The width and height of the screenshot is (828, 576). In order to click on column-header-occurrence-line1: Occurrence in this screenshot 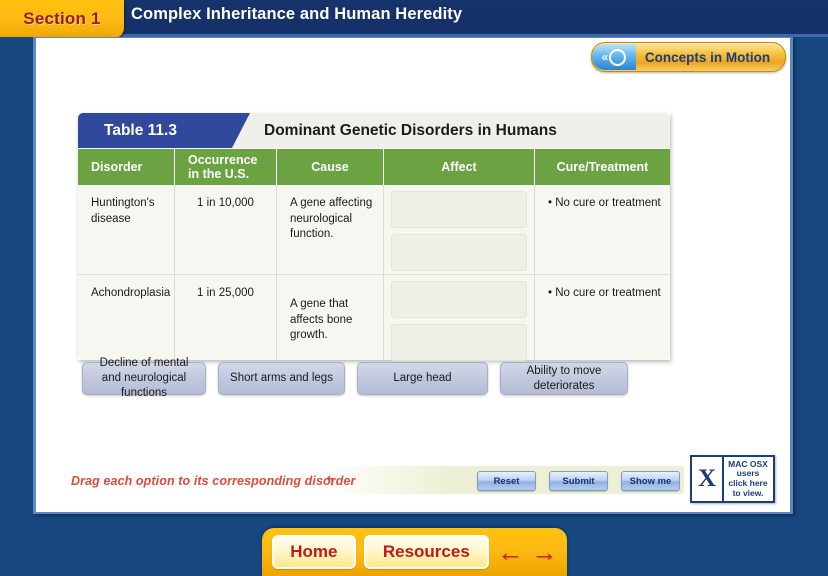, I will do `click(223, 159)`.